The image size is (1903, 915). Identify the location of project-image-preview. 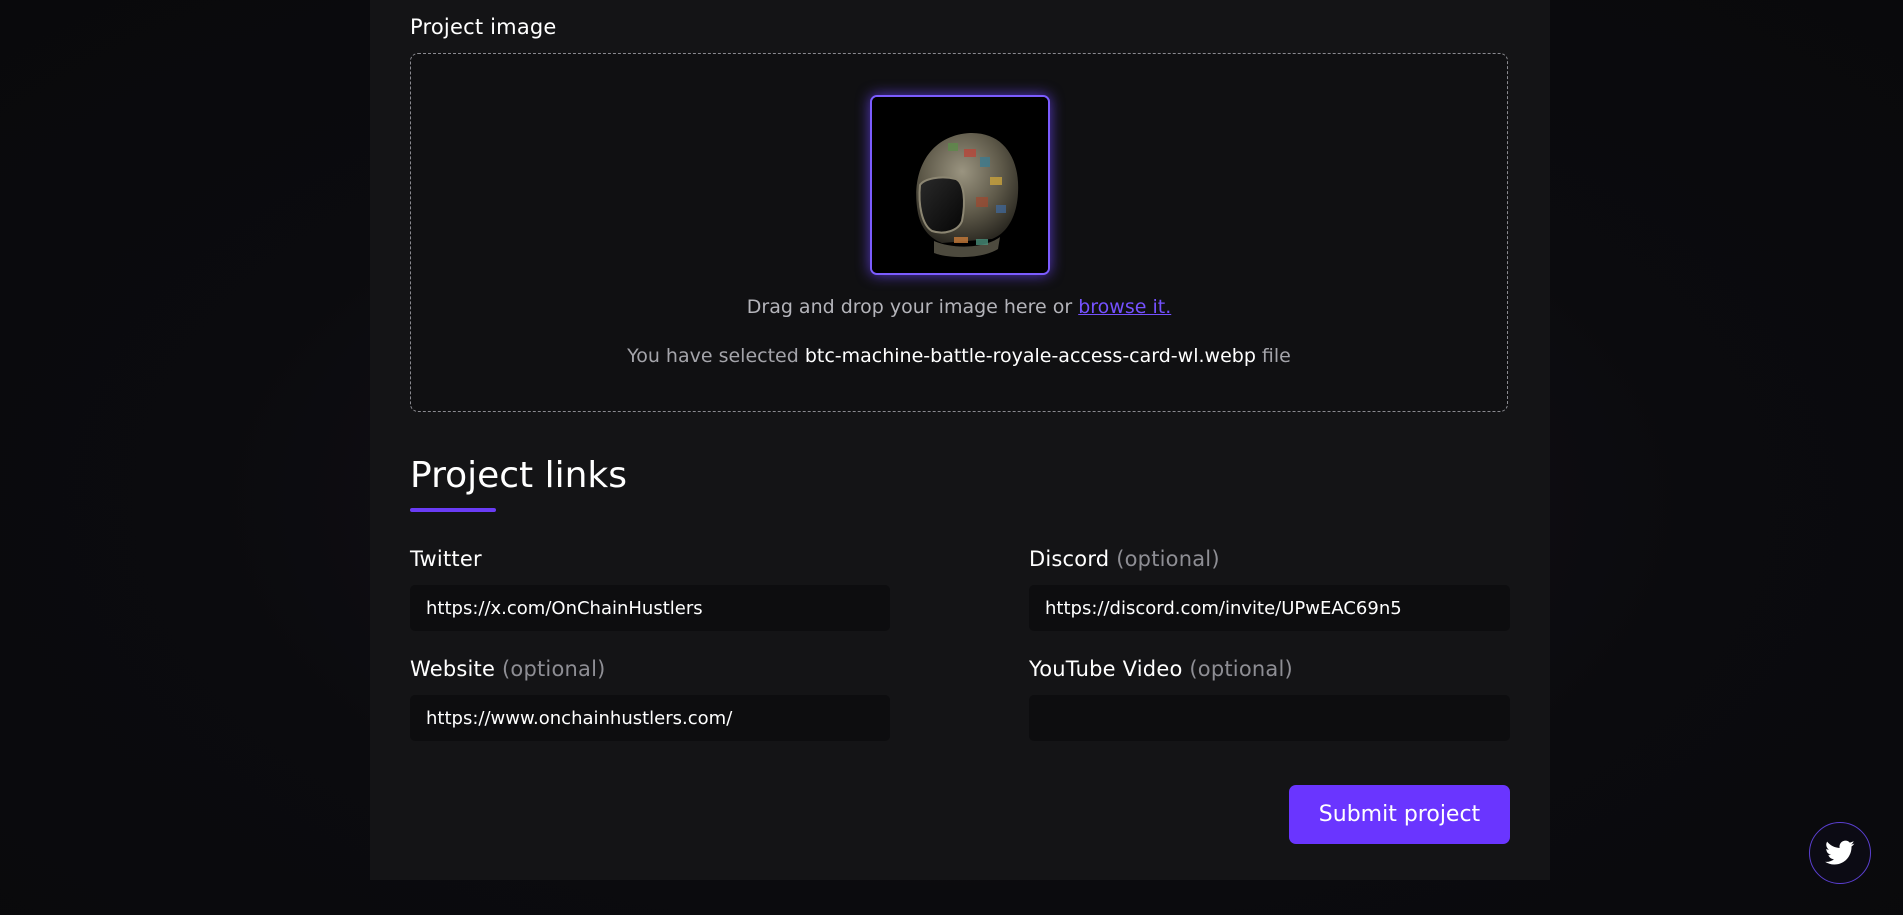
(960, 185).